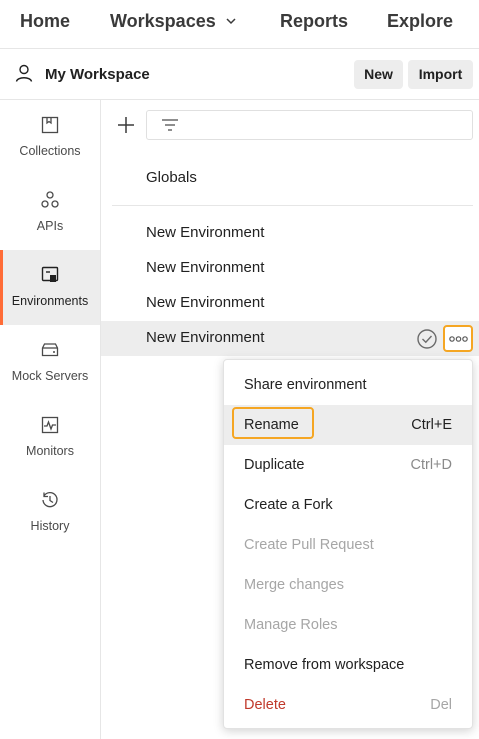 The height and width of the screenshot is (739, 479). What do you see at coordinates (309, 545) in the screenshot?
I see `menu-item-label: Create Pull Request` at bounding box center [309, 545].